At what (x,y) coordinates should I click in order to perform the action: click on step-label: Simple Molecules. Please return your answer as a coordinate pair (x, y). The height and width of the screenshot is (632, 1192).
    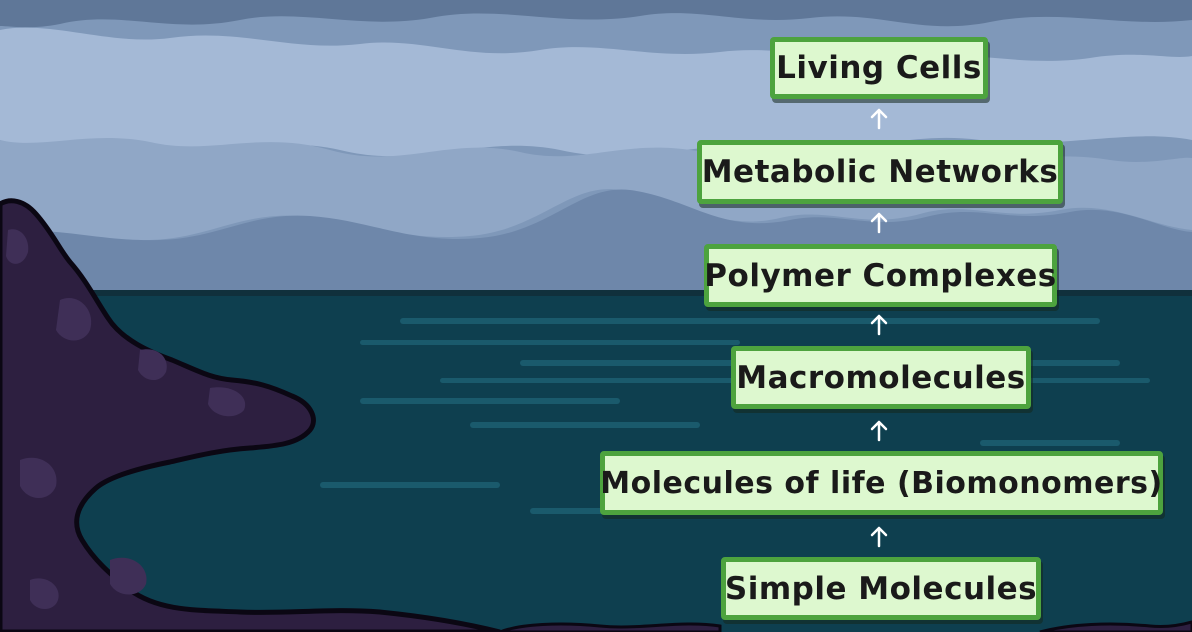
    Looking at the image, I should click on (881, 588).